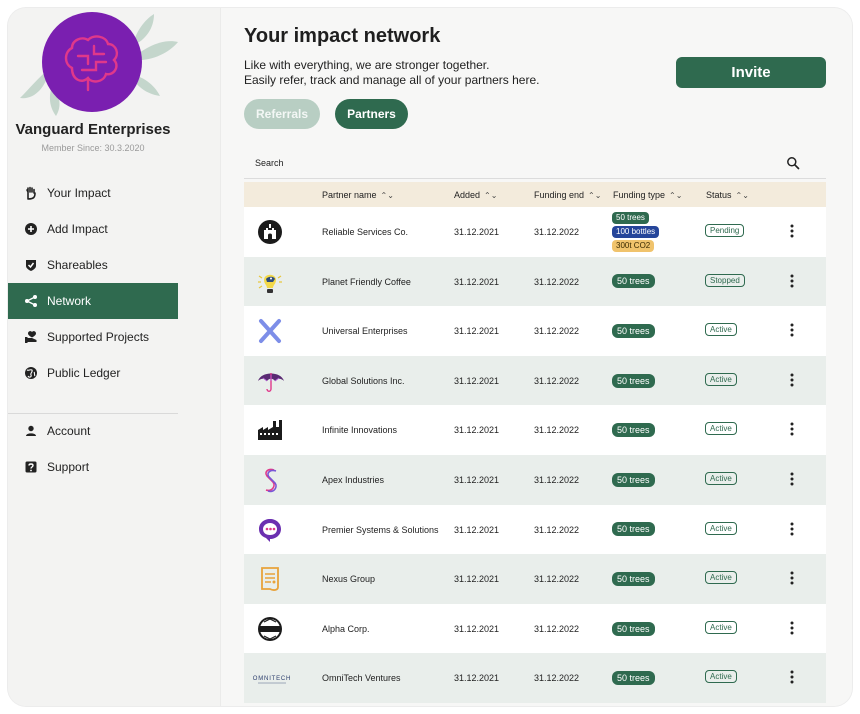 Image resolution: width=860 pixels, height=714 pixels. I want to click on omnitech-wordmark-icon: OMNITECH, so click(271, 680).